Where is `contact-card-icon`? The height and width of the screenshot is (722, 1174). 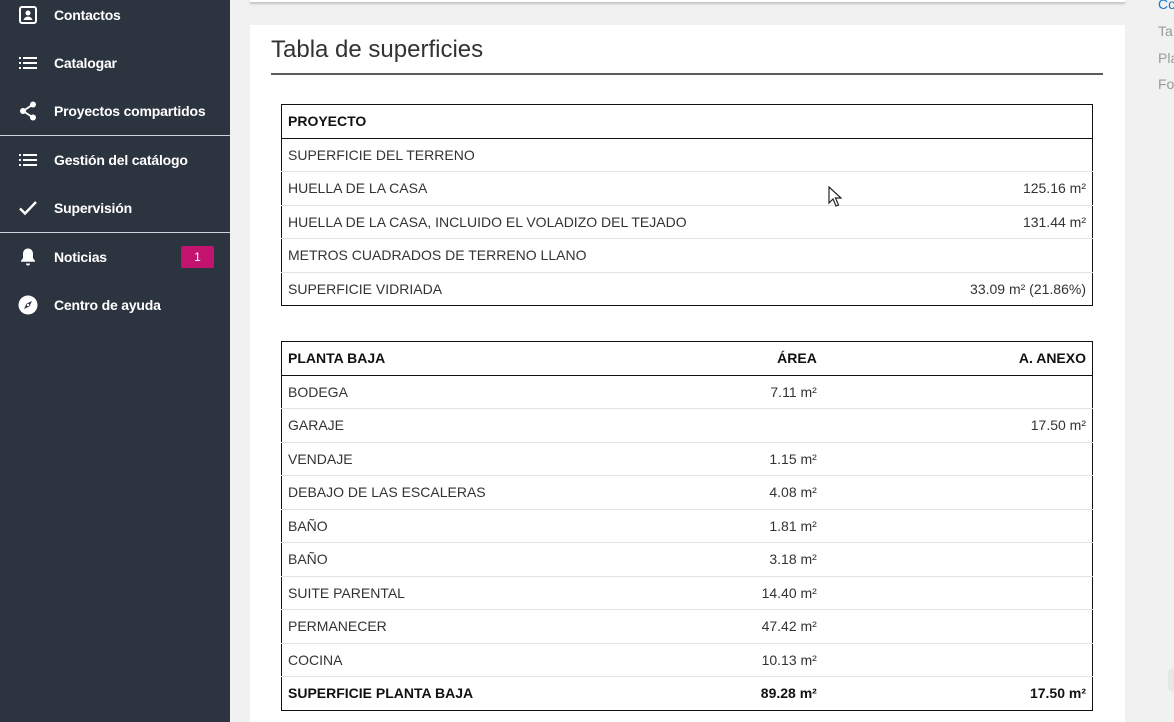 contact-card-icon is located at coordinates (28, 15).